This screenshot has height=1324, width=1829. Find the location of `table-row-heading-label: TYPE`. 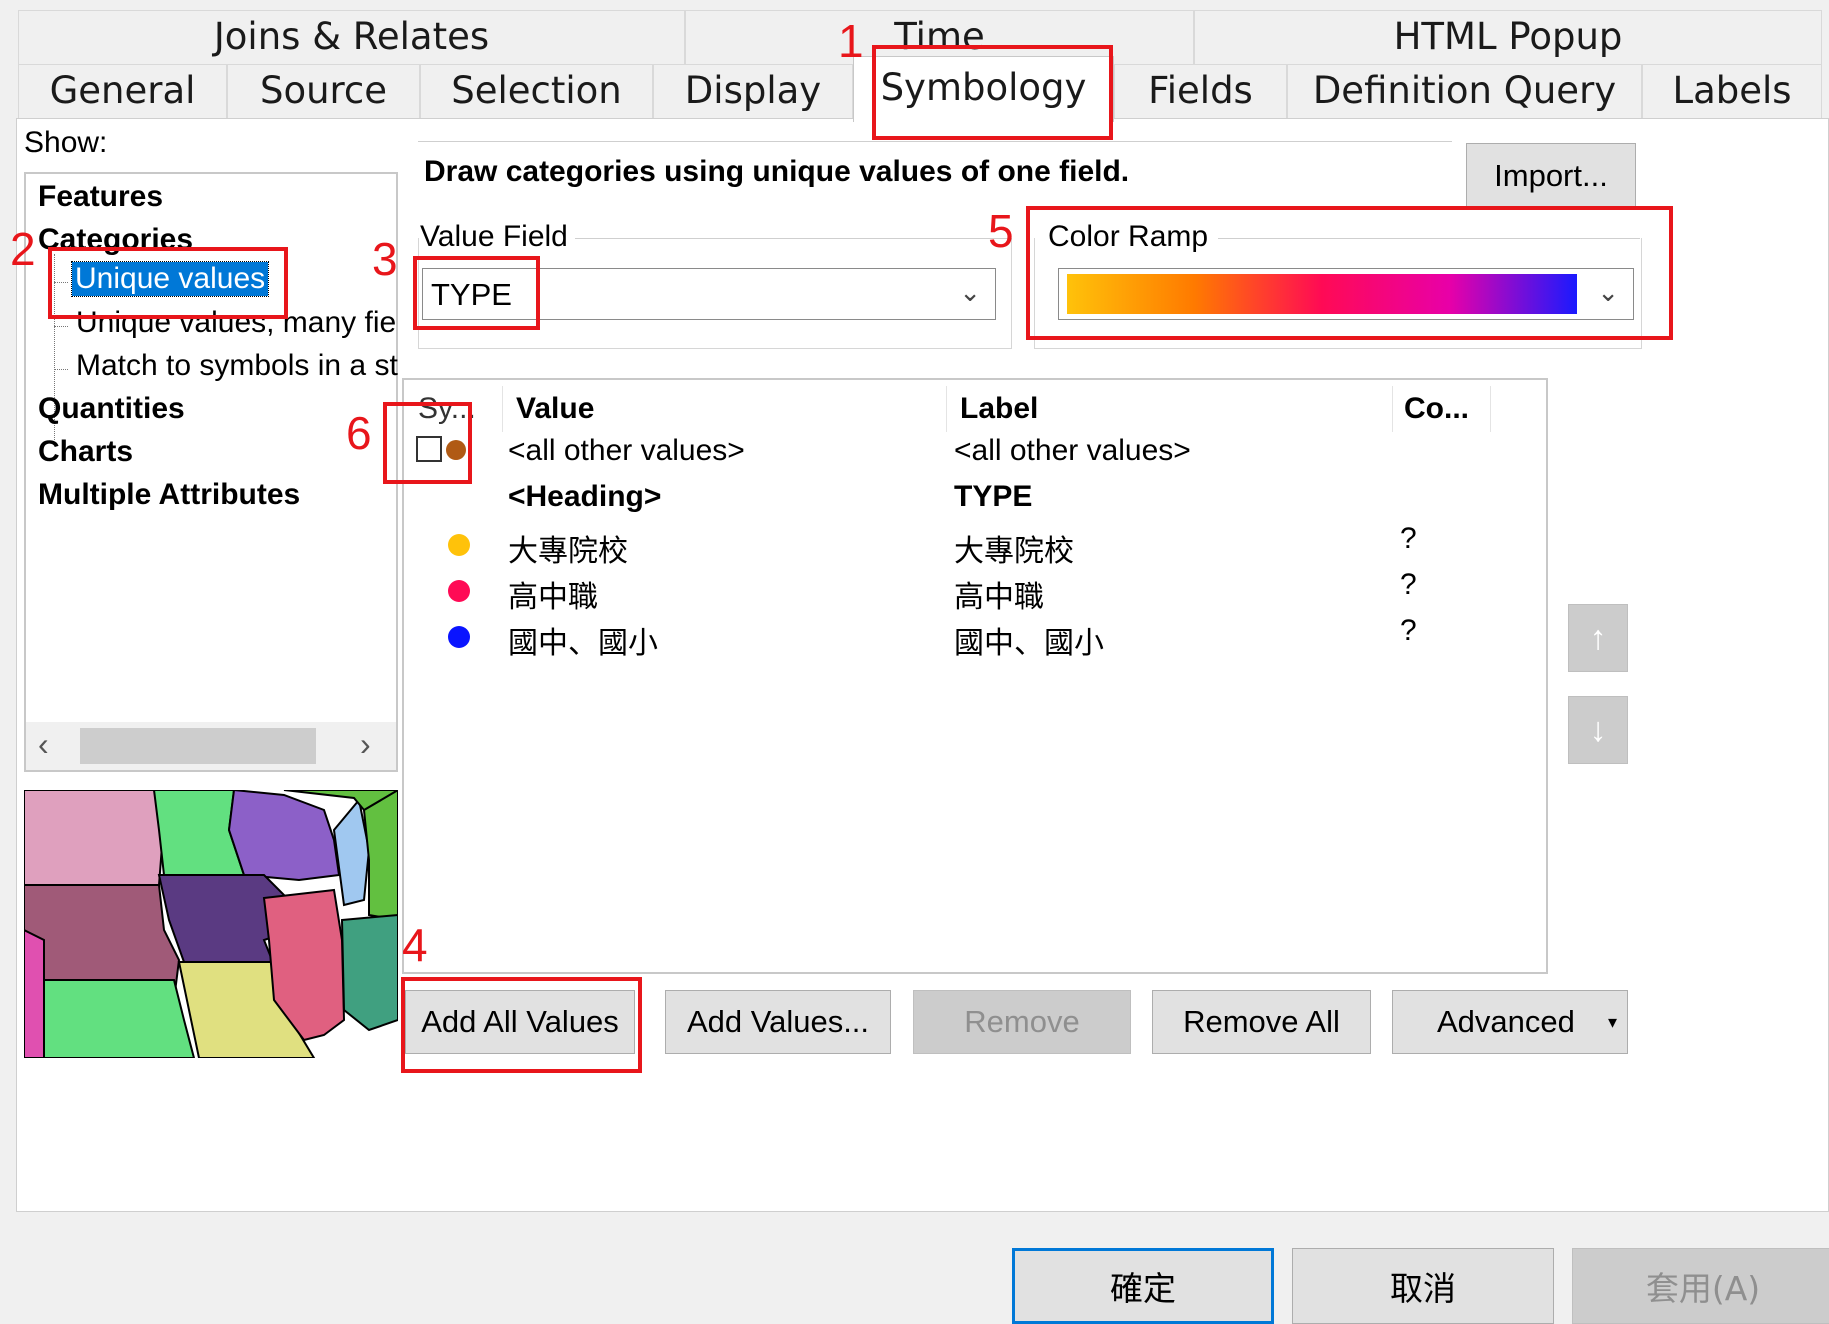

table-row-heading-label: TYPE is located at coordinates (993, 497).